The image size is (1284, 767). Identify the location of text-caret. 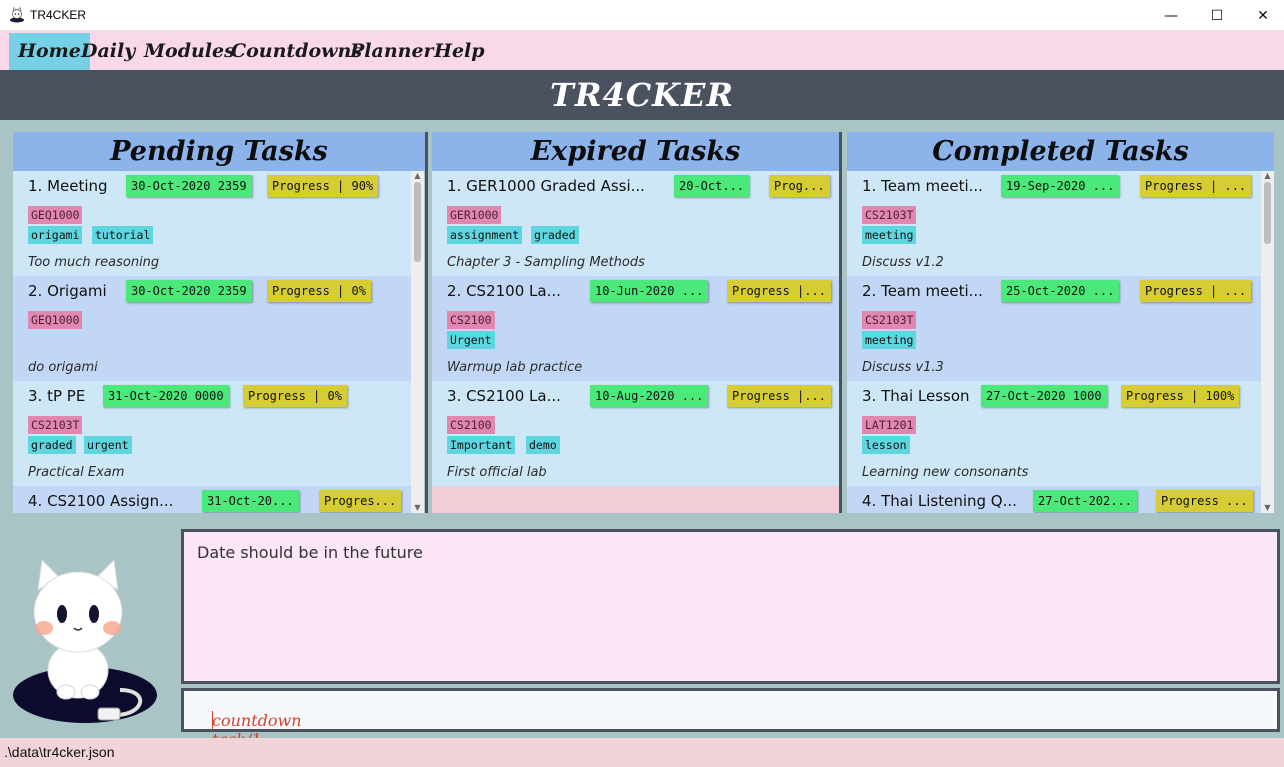
(212, 720).